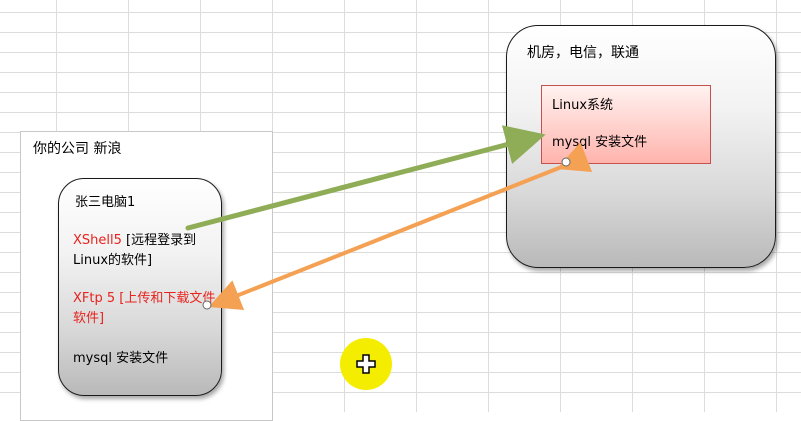  What do you see at coordinates (144, 308) in the screenshot?
I see `xftp-label: XFtp 5 [上传和下载文件软件]` at bounding box center [144, 308].